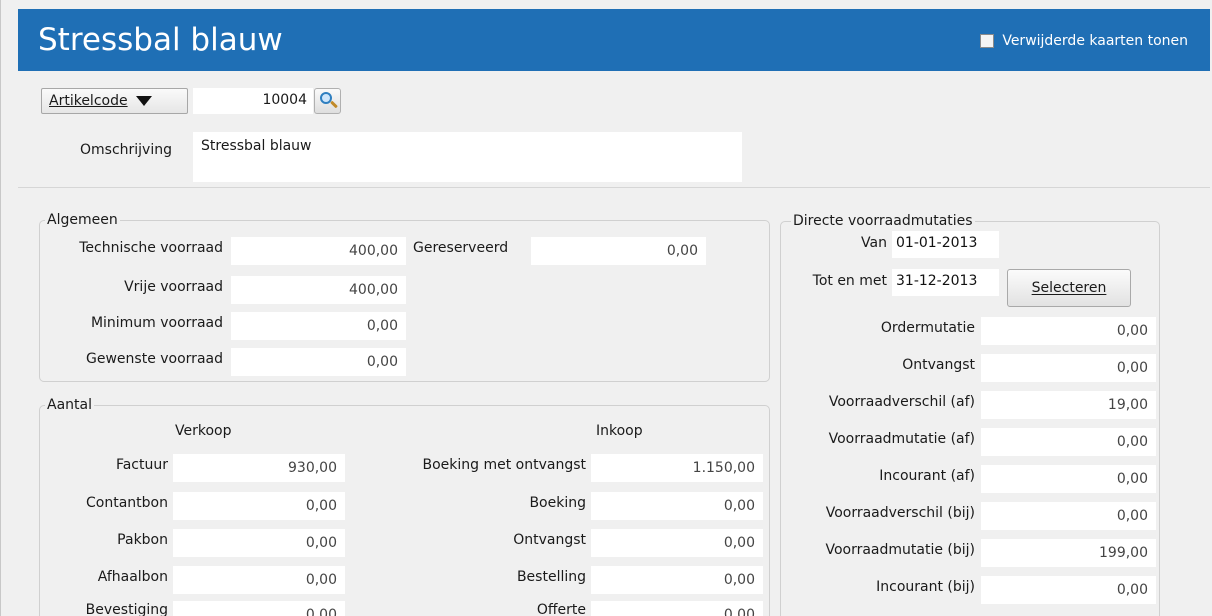 The image size is (1212, 616). What do you see at coordinates (259, 468) in the screenshot?
I see `verkoop-field-factuur: 930,00` at bounding box center [259, 468].